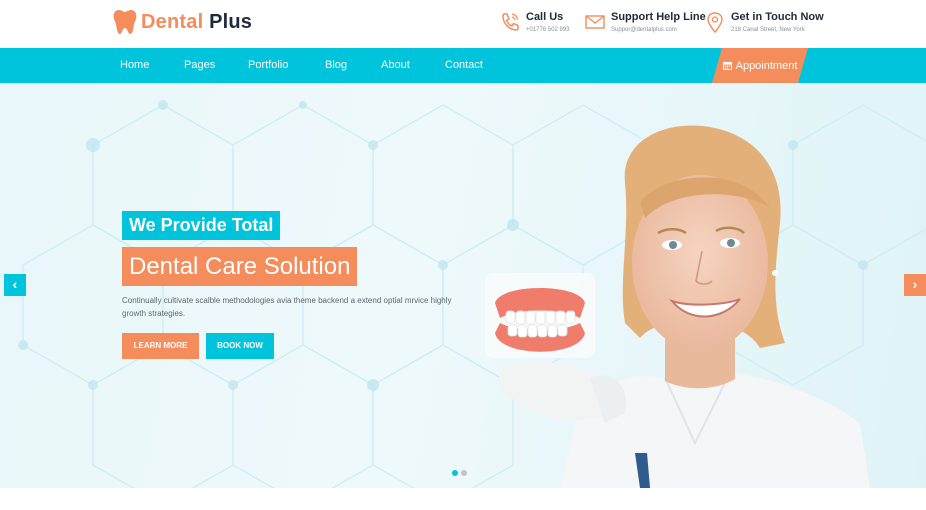  I want to click on slider-prev-arrow-icon: ‹, so click(15, 285).